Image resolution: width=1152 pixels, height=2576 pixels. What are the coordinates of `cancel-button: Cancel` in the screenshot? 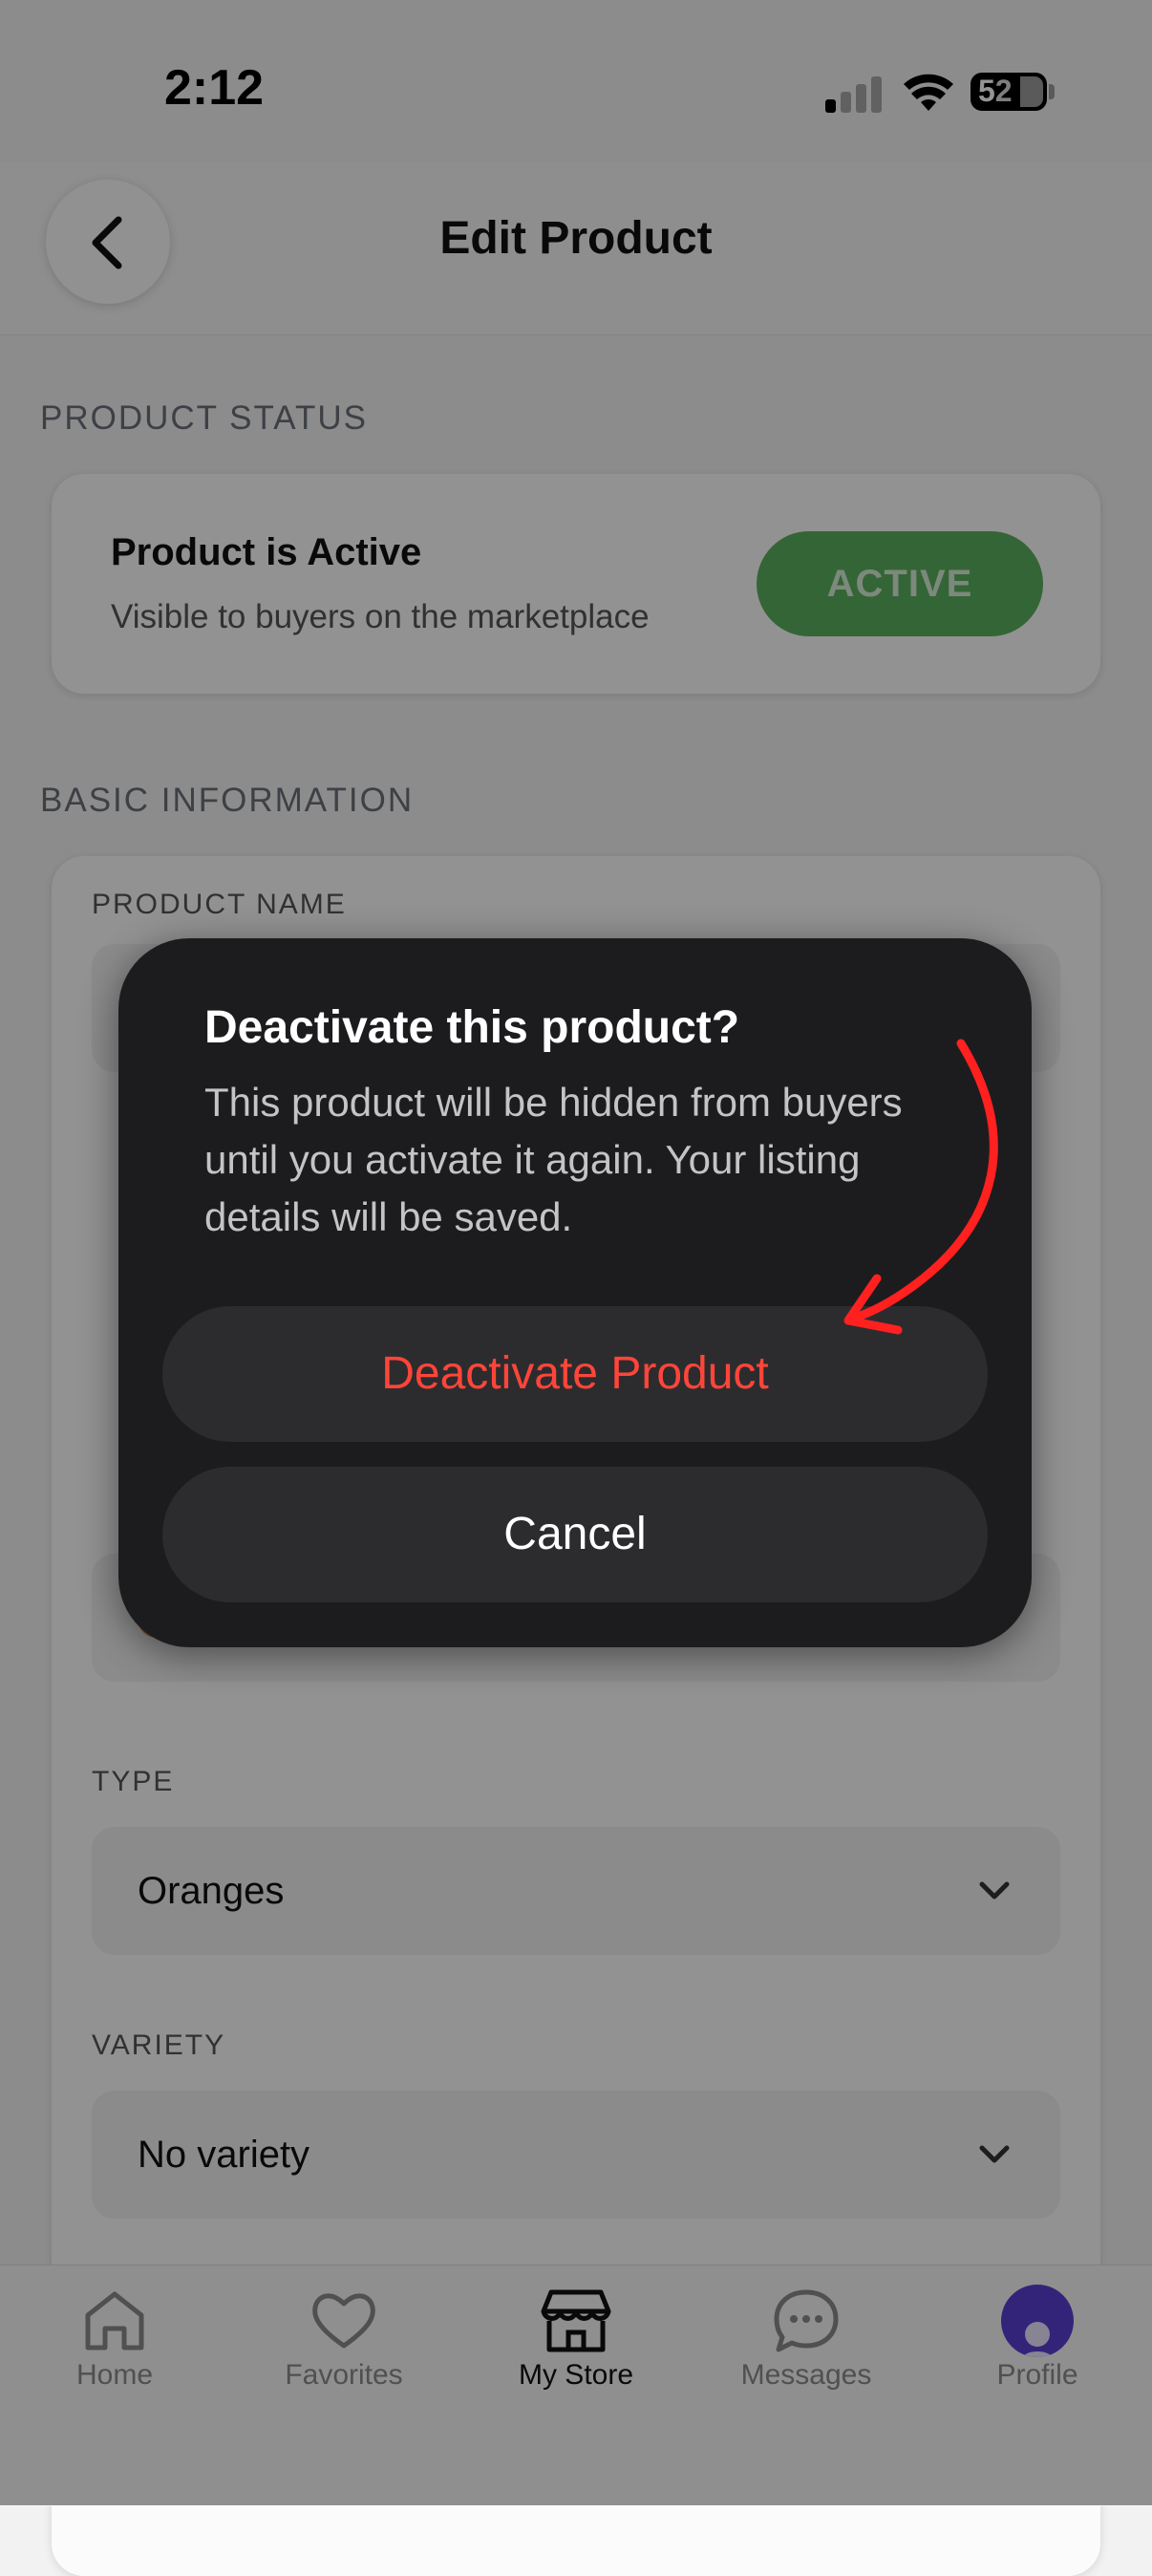 It's located at (575, 1534).